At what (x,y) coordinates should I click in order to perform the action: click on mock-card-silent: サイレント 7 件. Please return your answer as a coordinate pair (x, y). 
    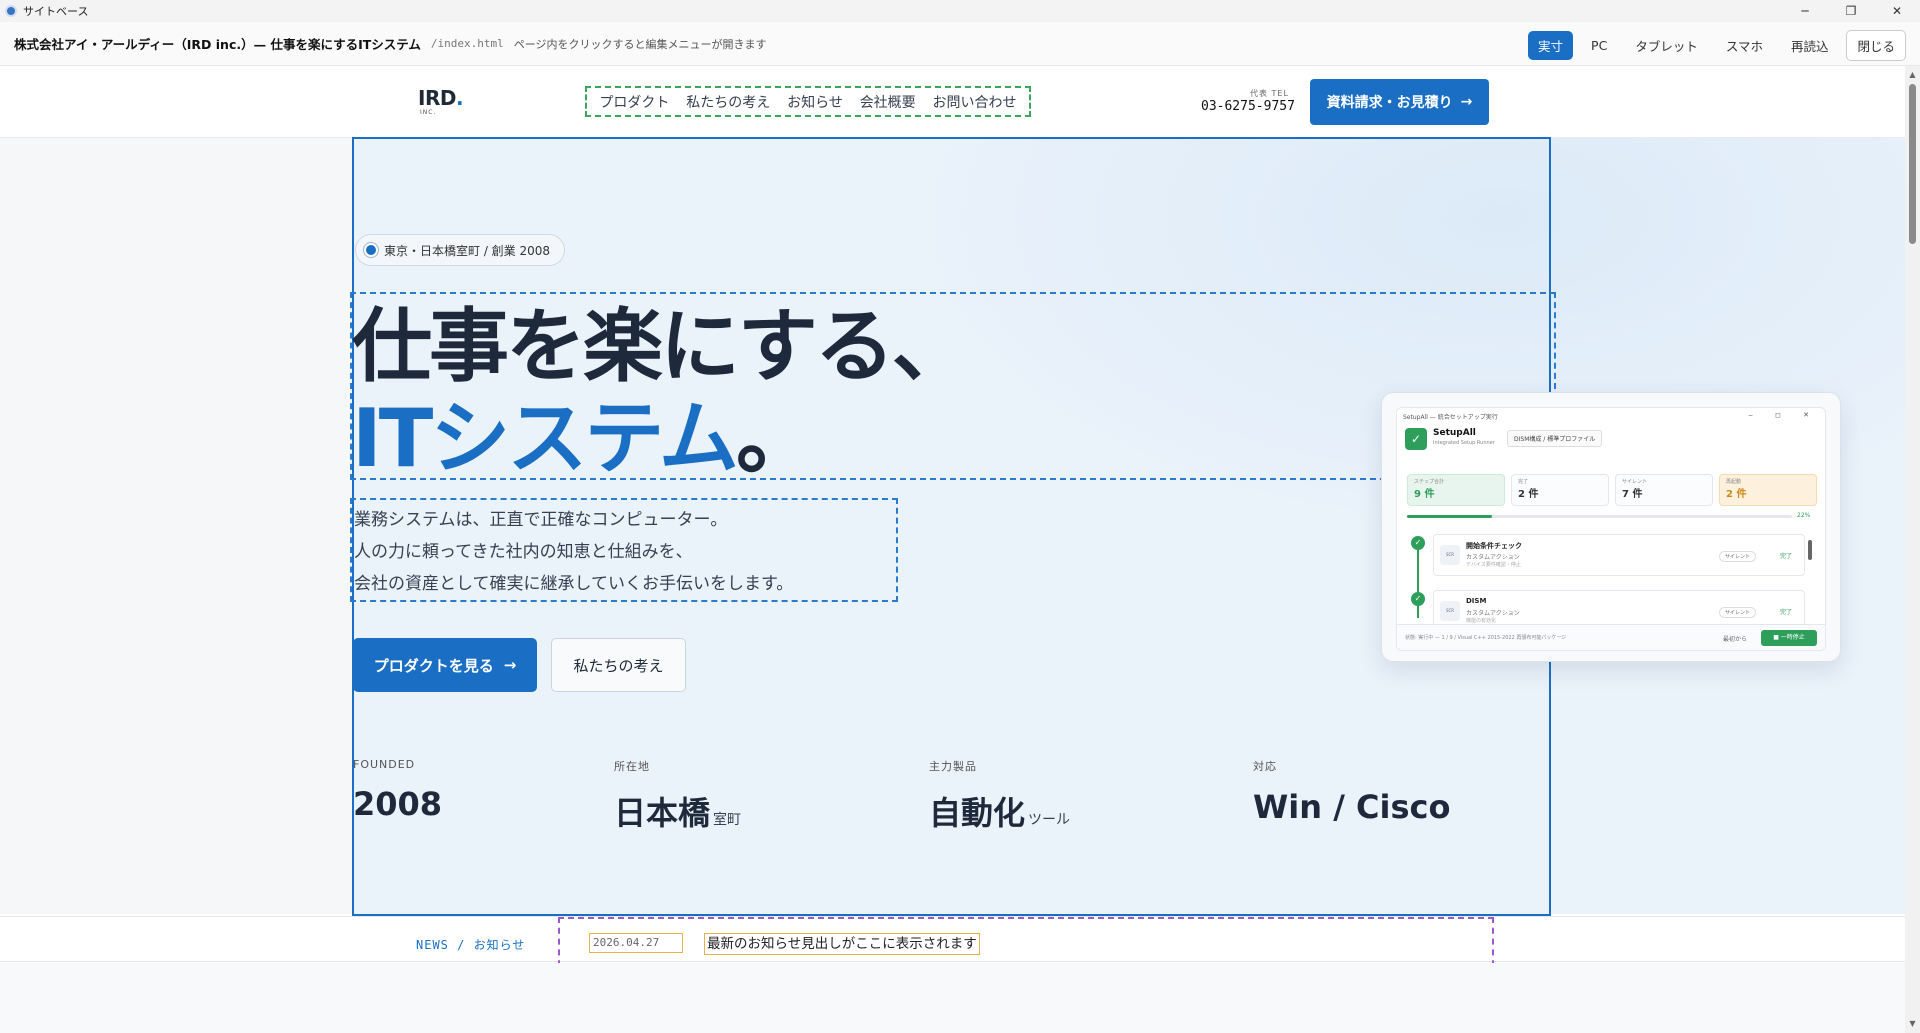
    Looking at the image, I should click on (1664, 490).